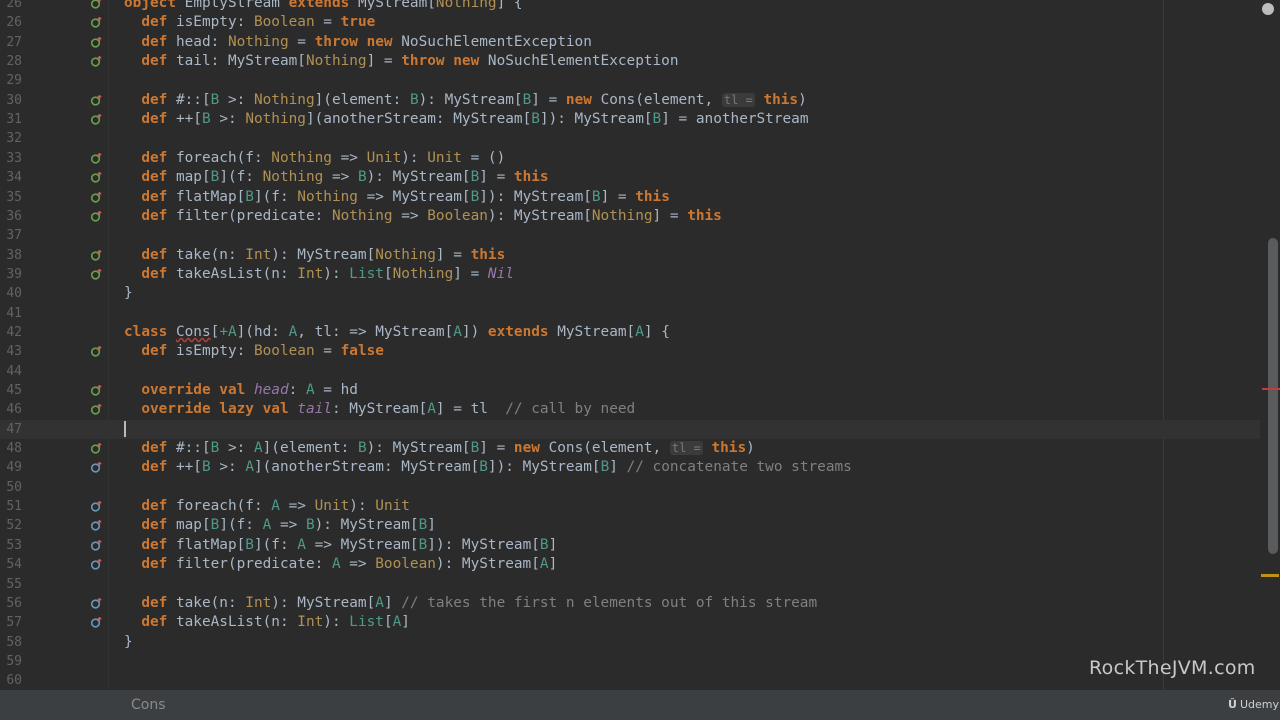 This screenshot has width=1280, height=720. What do you see at coordinates (11, 216) in the screenshot?
I see `line-number: 36` at bounding box center [11, 216].